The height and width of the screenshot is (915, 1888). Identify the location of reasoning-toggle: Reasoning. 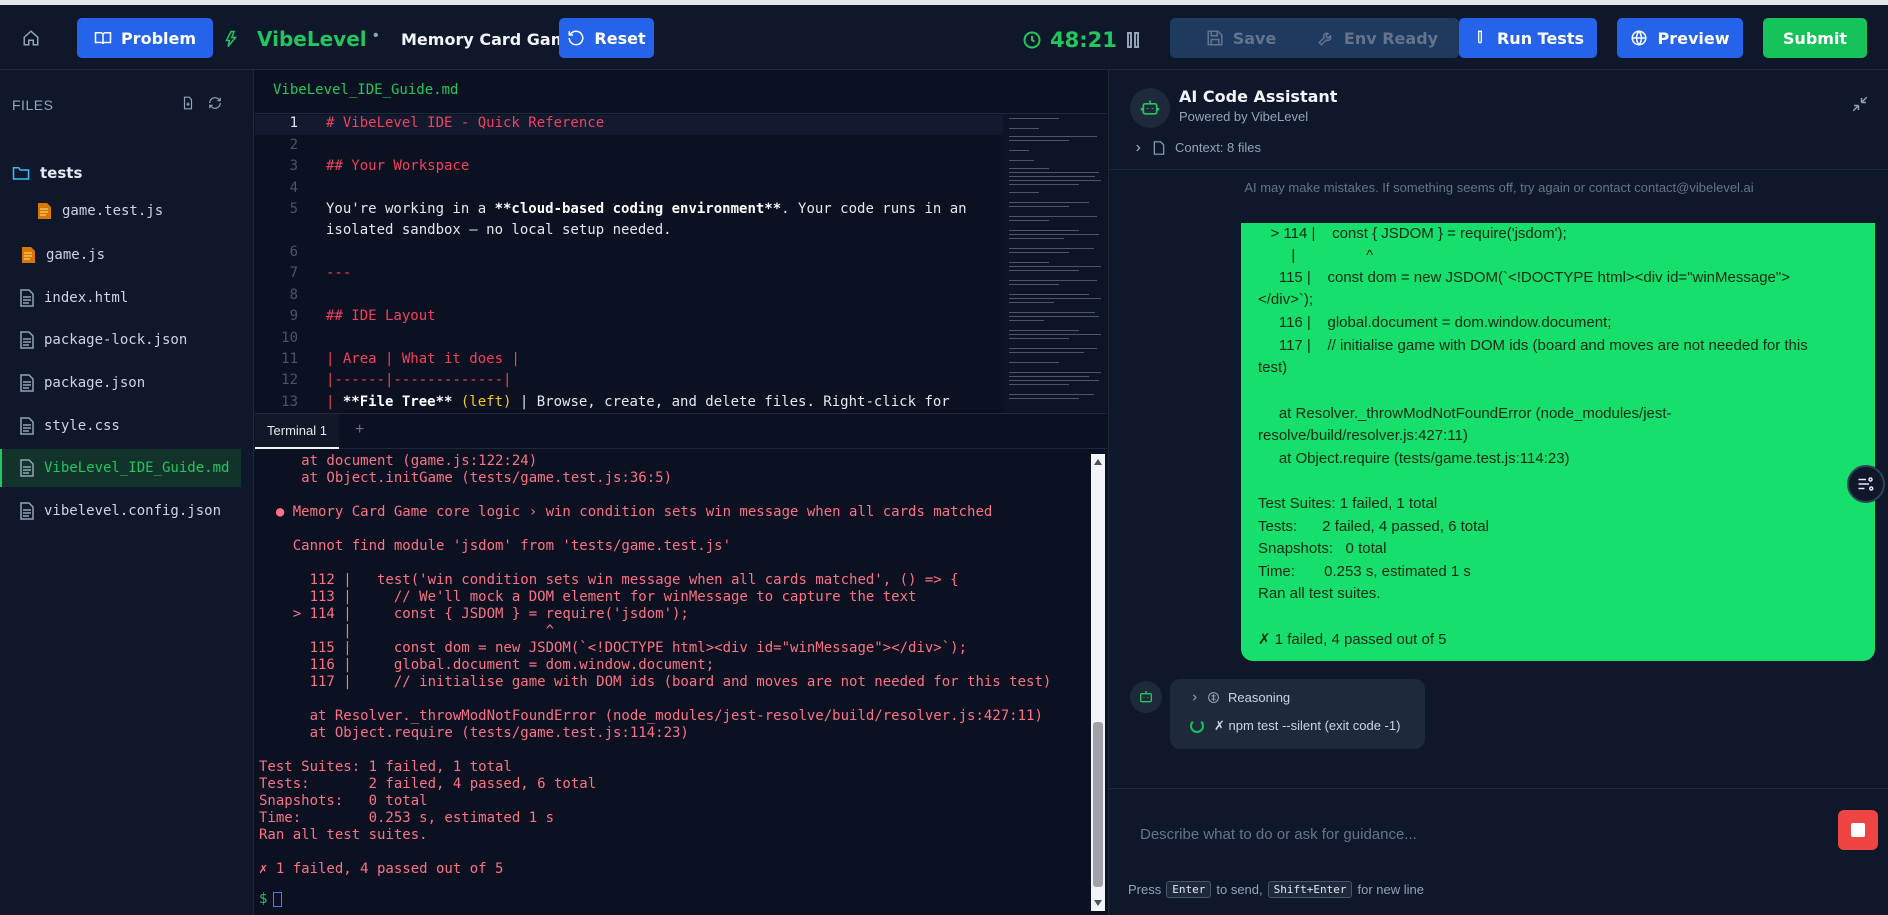
(1240, 697).